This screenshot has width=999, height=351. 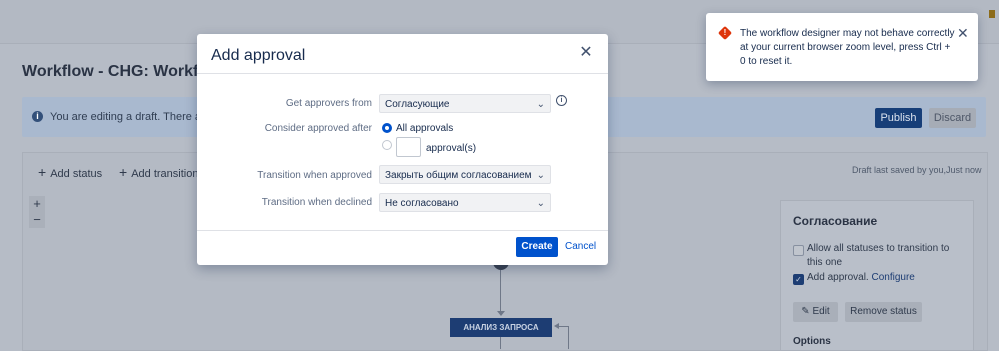 I want to click on add-approval-row: Add approval. Configure, so click(x=861, y=278).